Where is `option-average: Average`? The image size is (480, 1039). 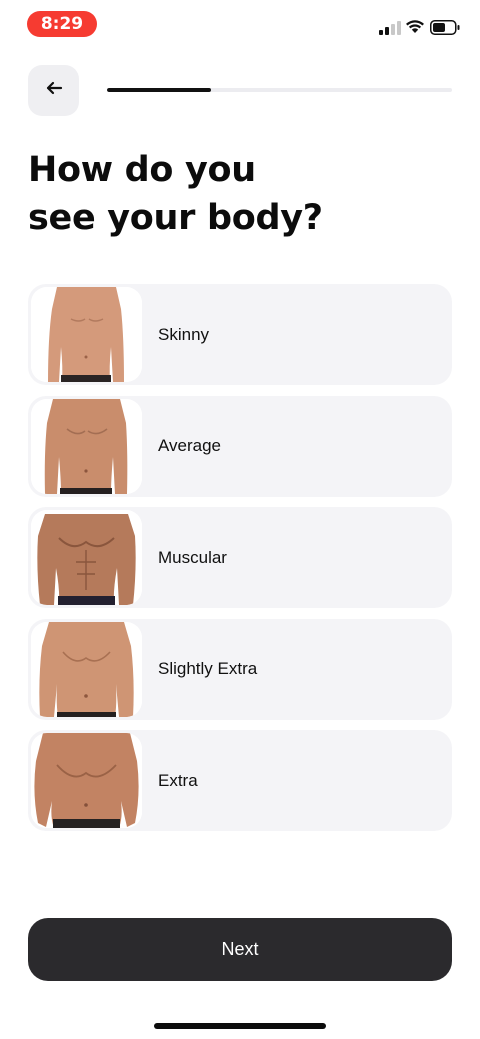
option-average: Average is located at coordinates (240, 446).